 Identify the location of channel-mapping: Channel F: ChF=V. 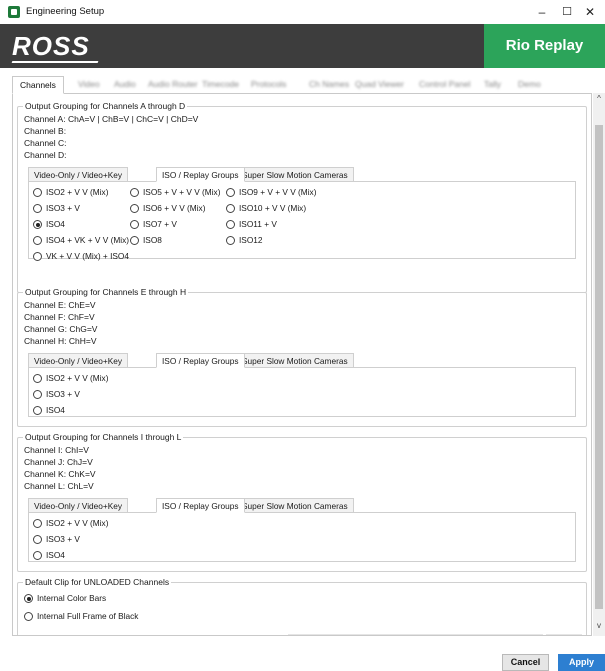
(59, 317).